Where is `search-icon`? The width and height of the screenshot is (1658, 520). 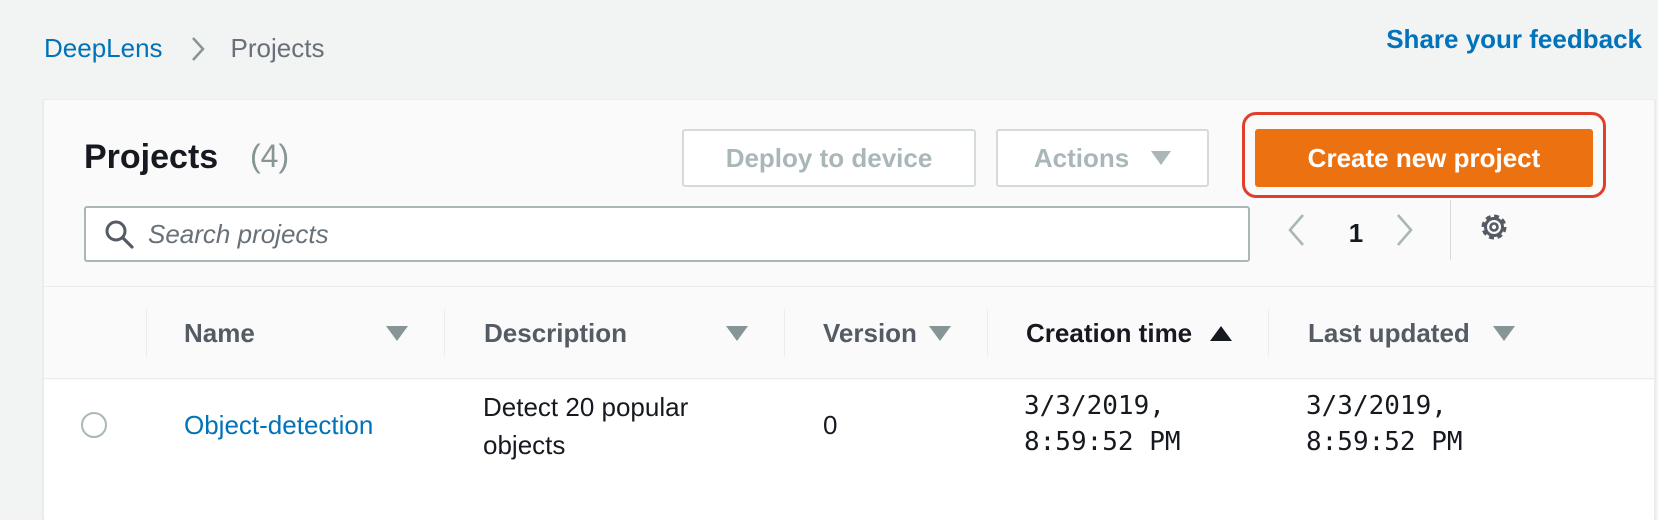
search-icon is located at coordinates (119, 234).